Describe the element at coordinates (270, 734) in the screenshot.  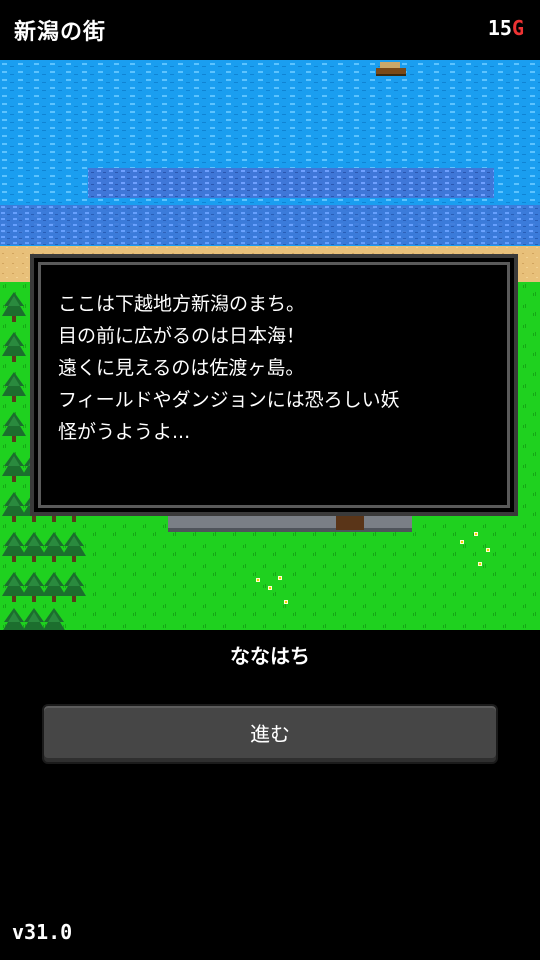
I see `advance-button: 進む` at that location.